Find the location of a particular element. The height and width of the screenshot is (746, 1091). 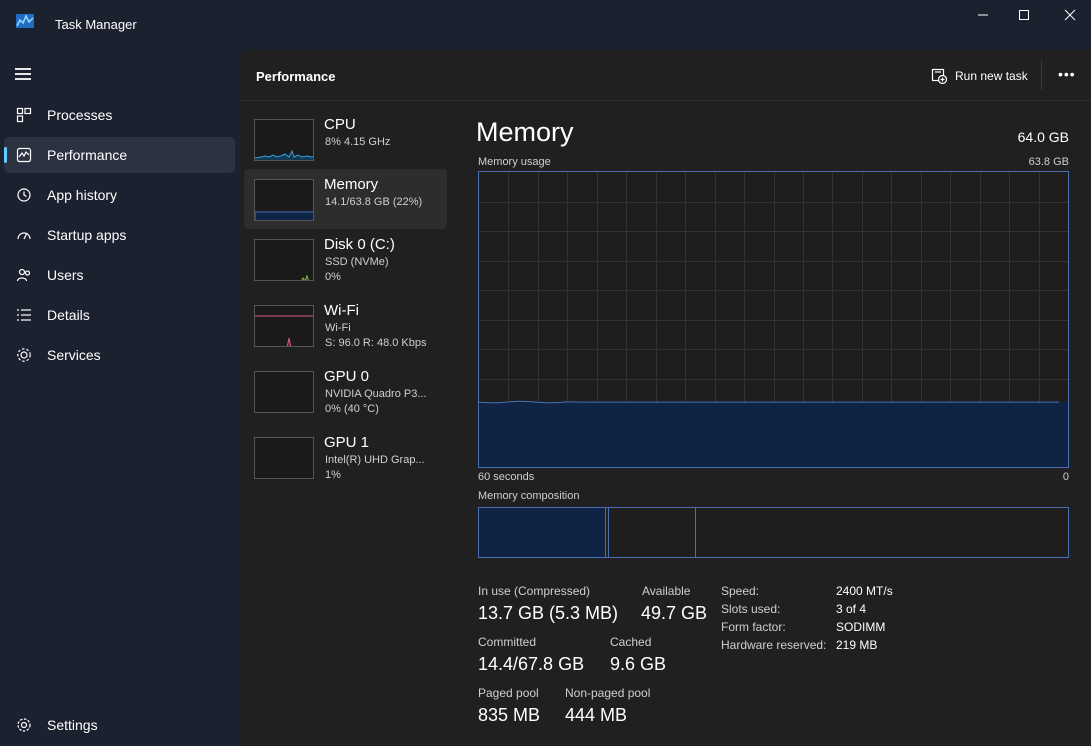

run-new-task-label: Run new task is located at coordinates (991, 76).